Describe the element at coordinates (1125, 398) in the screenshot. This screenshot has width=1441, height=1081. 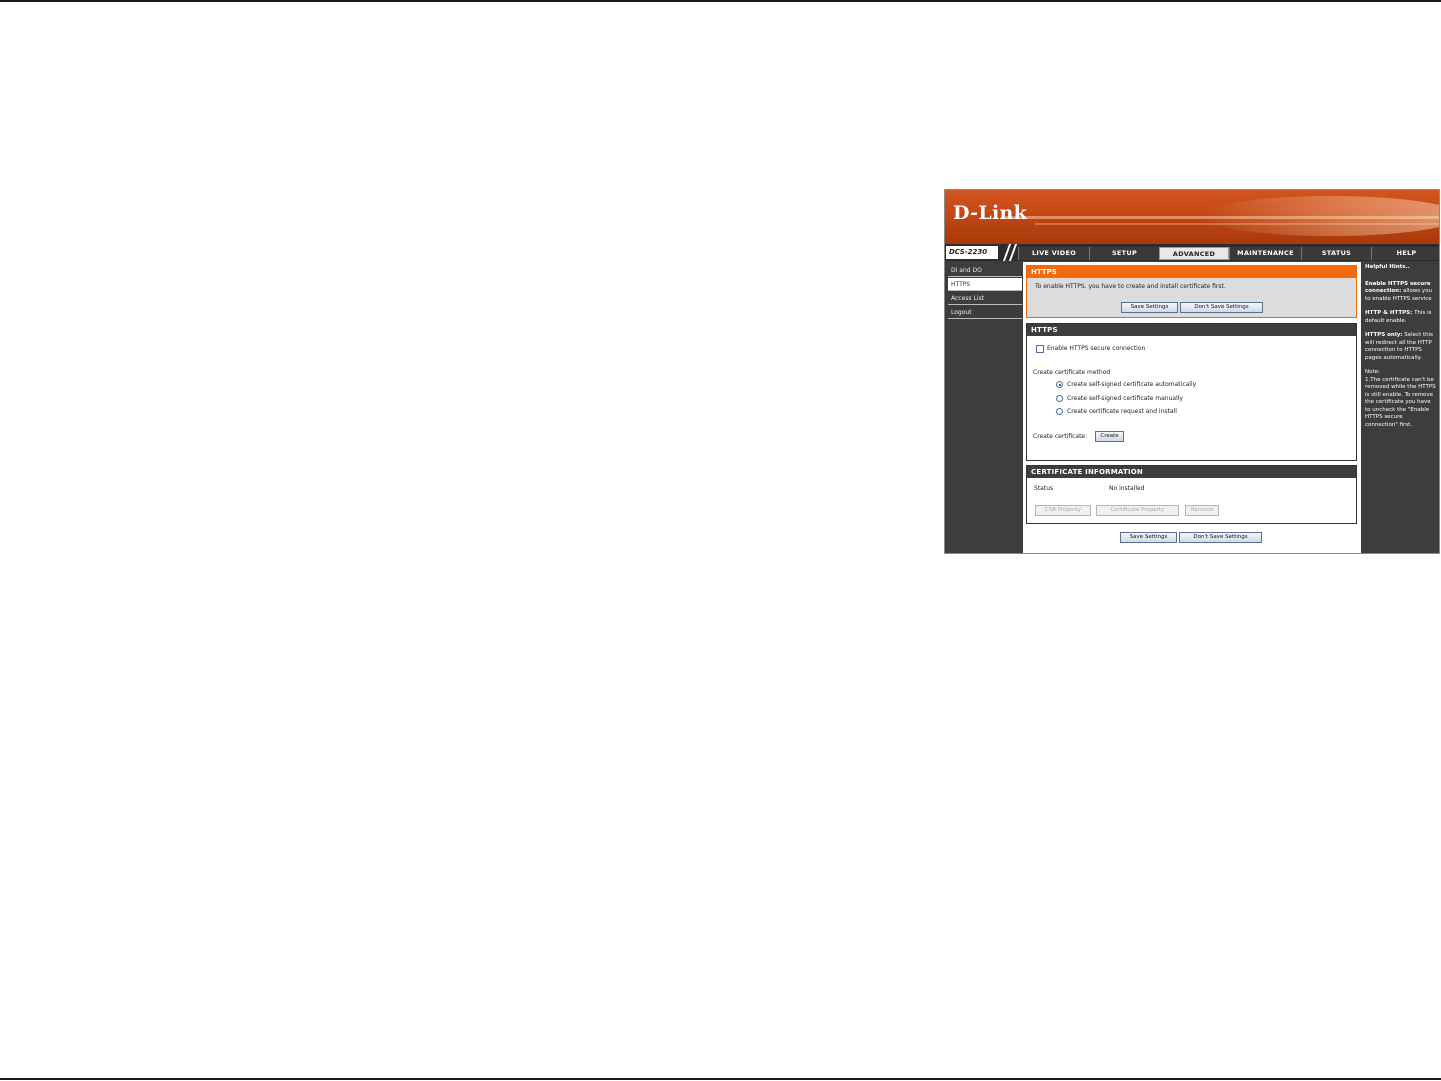
I see `method-manual-label: Create self-signed certificate manually` at that location.